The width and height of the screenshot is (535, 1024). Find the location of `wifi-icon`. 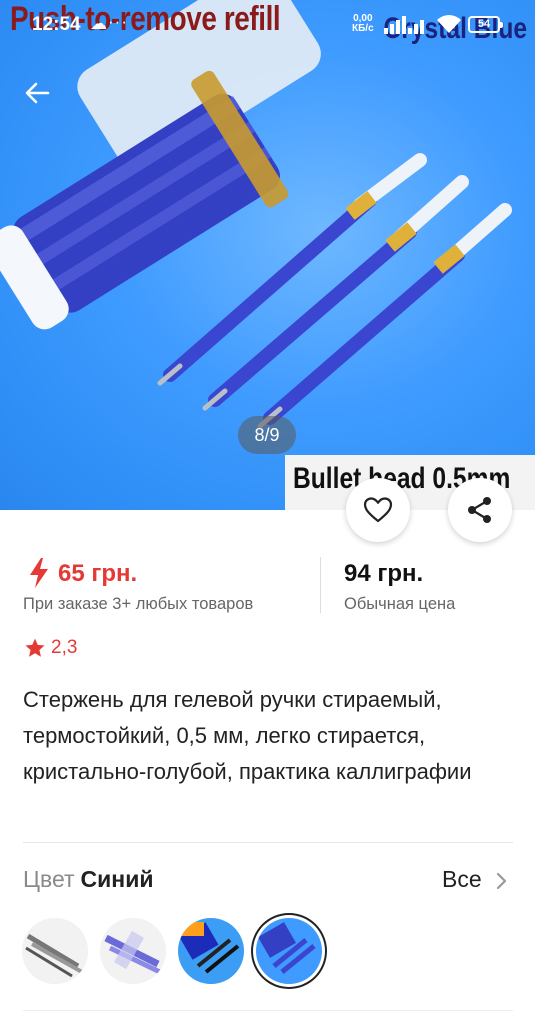

wifi-icon is located at coordinates (449, 24).